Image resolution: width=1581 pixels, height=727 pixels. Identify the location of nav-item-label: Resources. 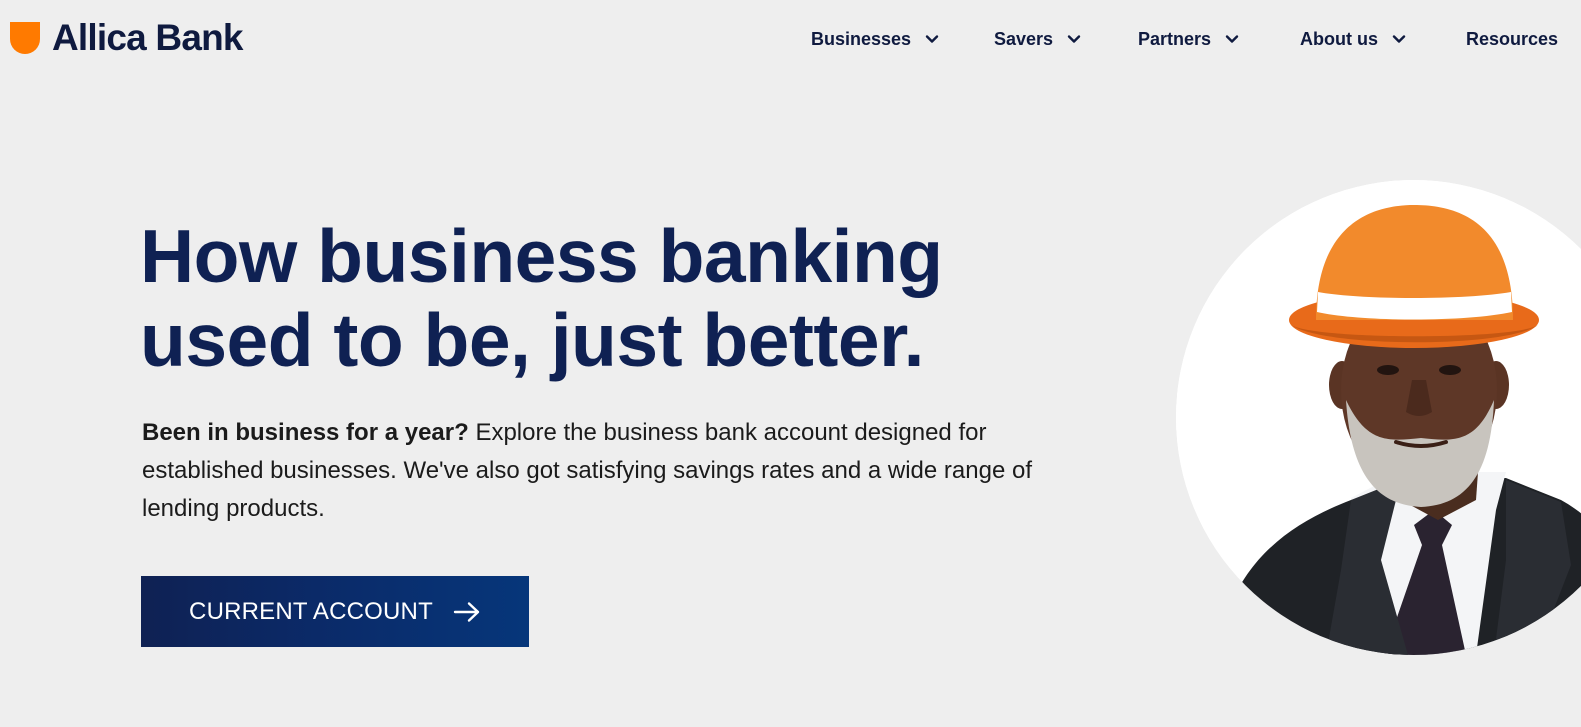
(1512, 38).